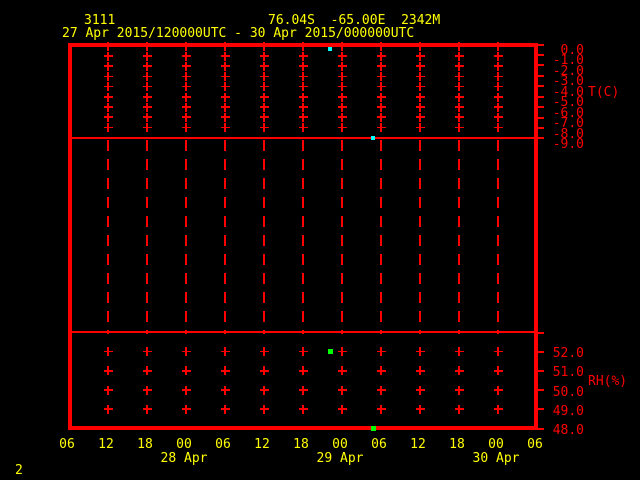 This screenshot has height=480, width=640. Describe the element at coordinates (330, 48) in the screenshot. I see `data-point-temperature` at that location.